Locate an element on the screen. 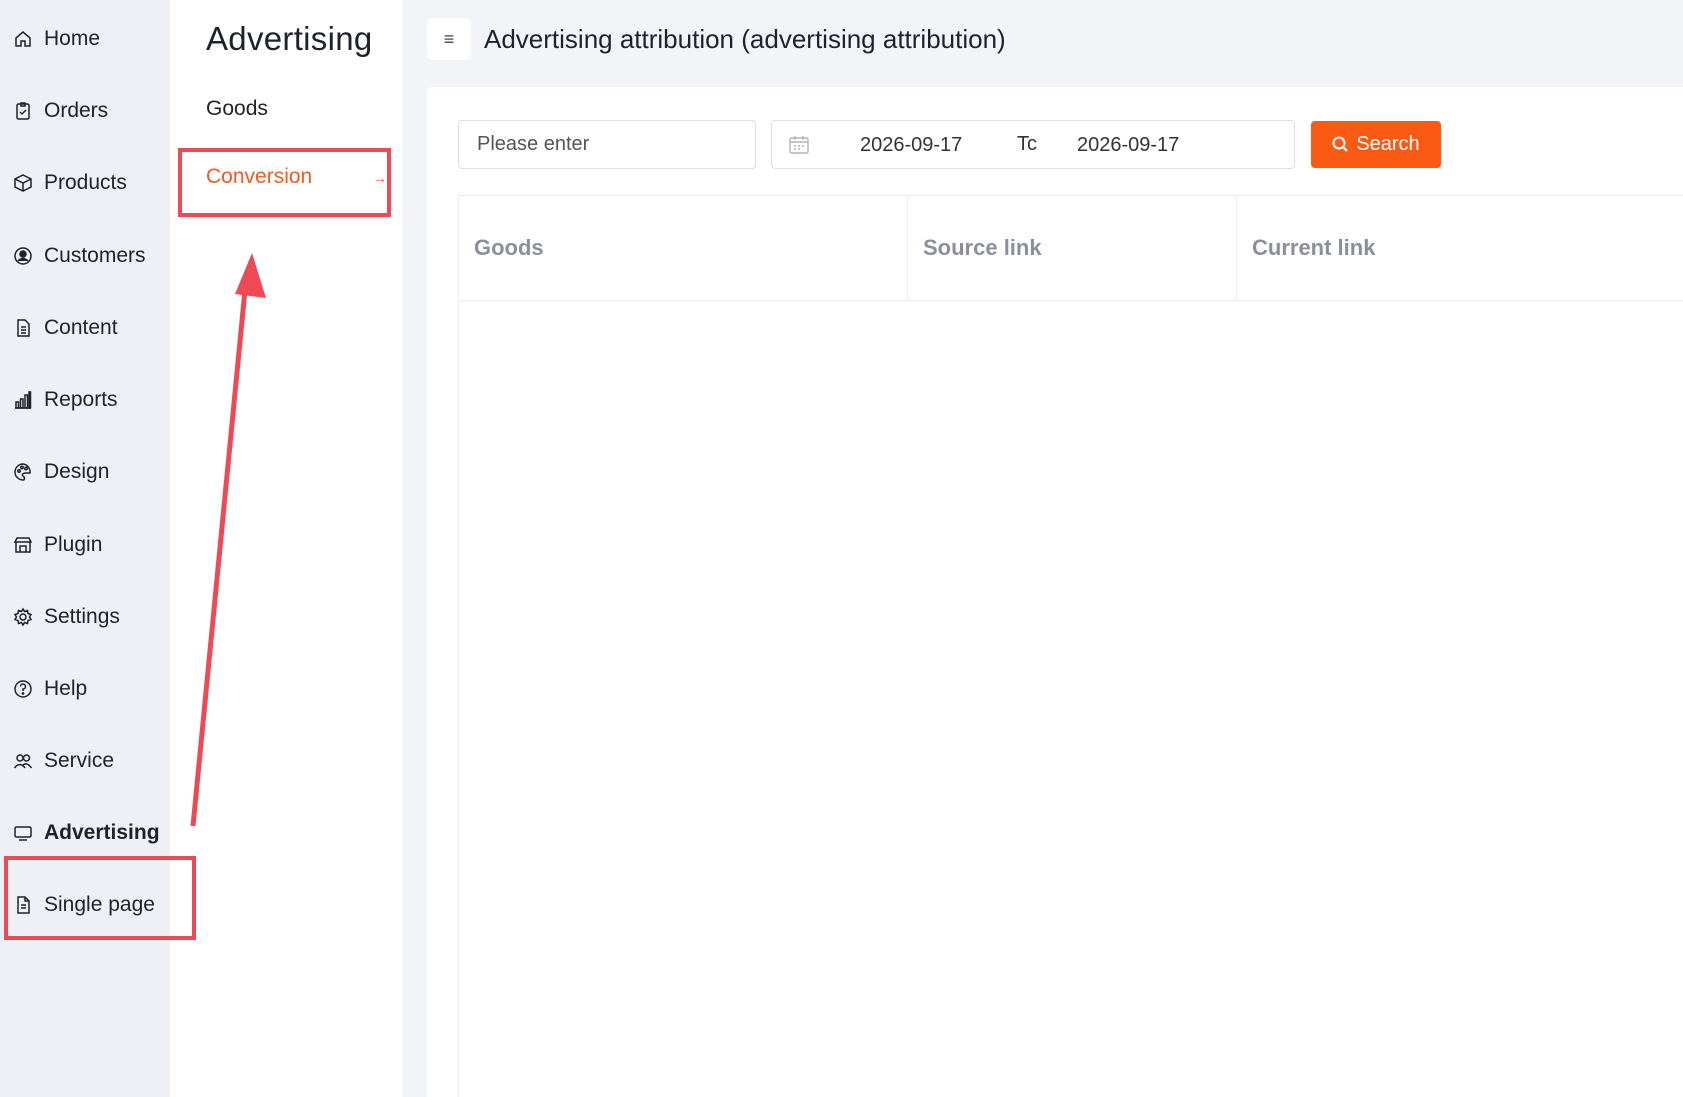 This screenshot has width=1683, height=1097. search-icon is located at coordinates (1340, 144).